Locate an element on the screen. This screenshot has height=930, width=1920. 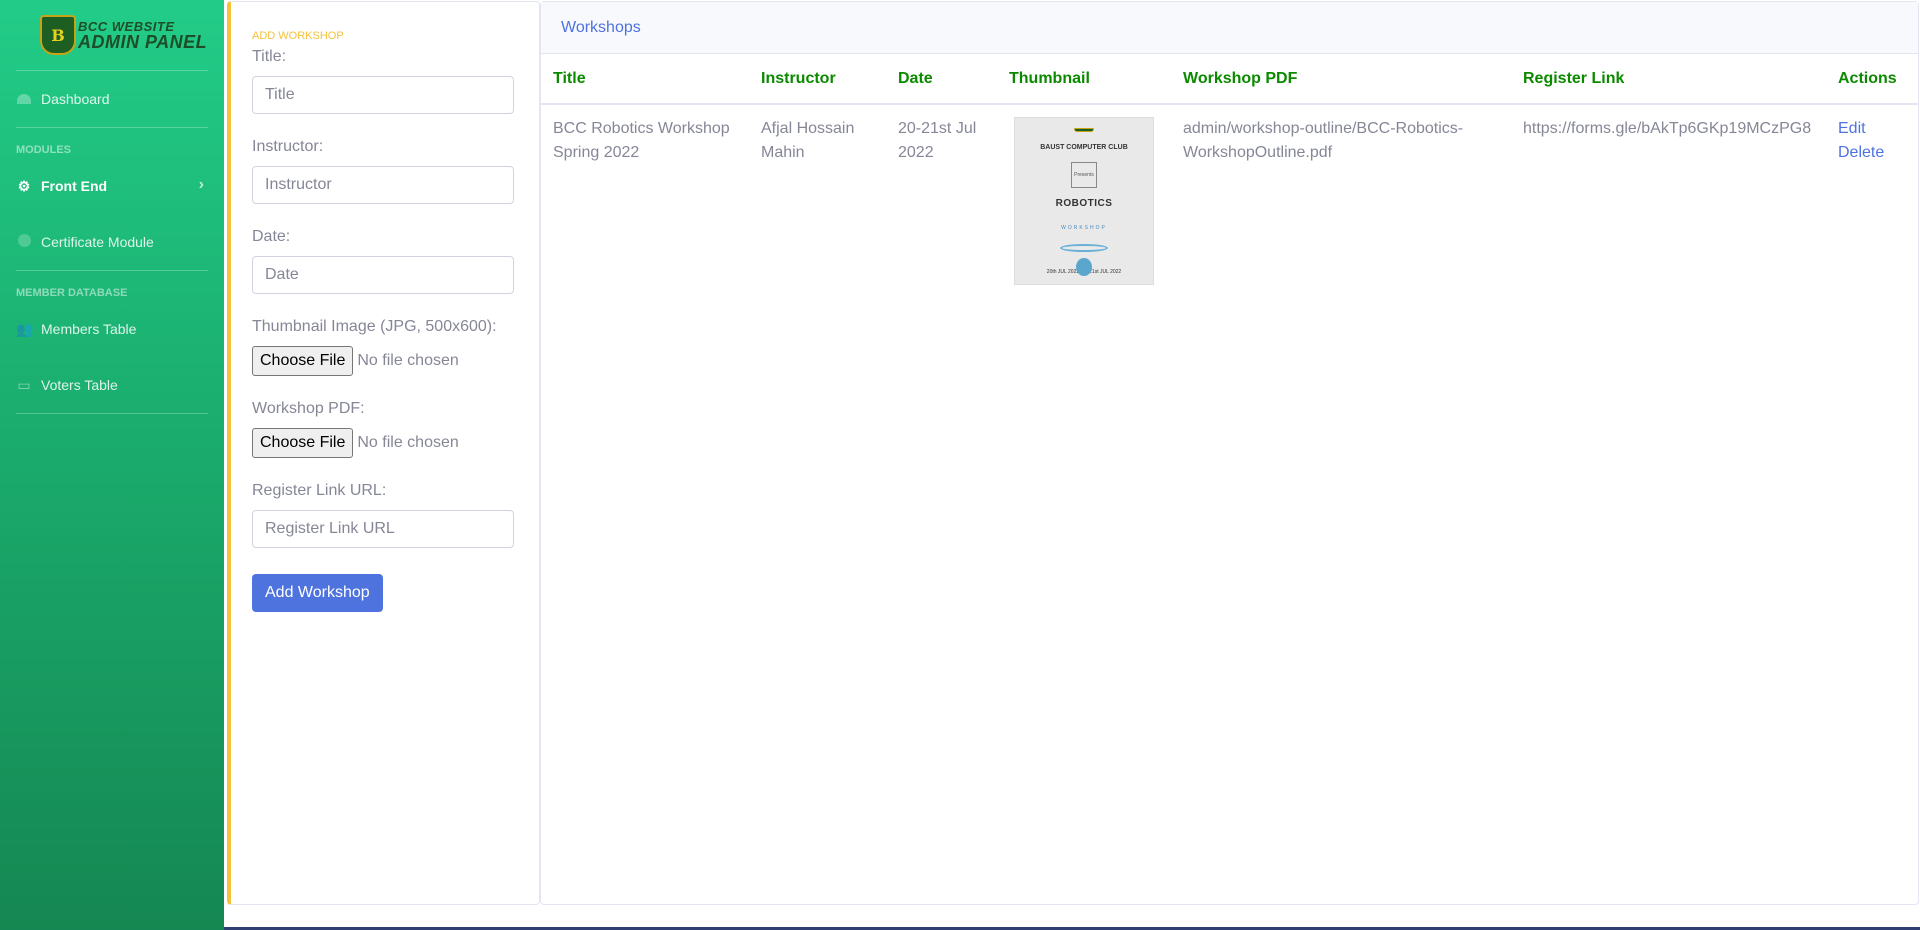
vote-box-icon: ▭ is located at coordinates (24, 384).